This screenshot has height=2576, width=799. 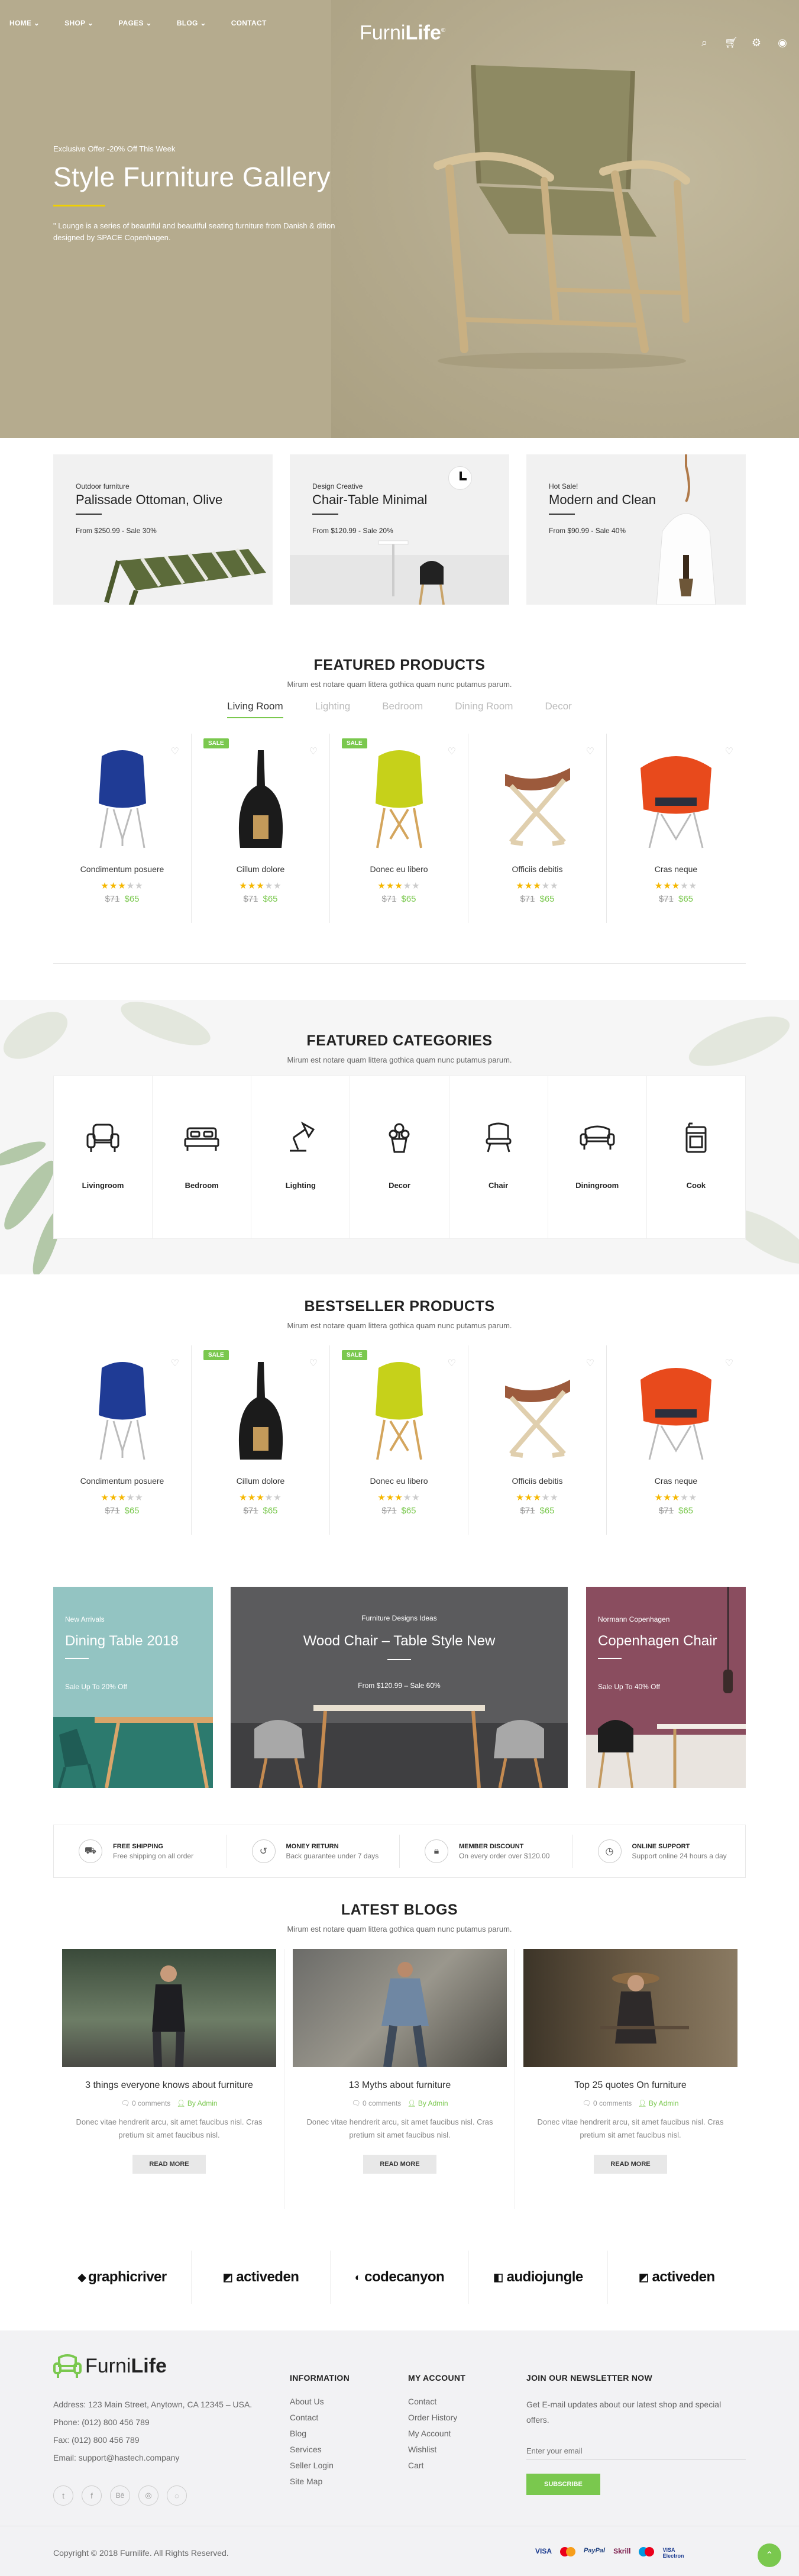 What do you see at coordinates (333, 709) in the screenshot?
I see `tab-lighting: Lighting` at bounding box center [333, 709].